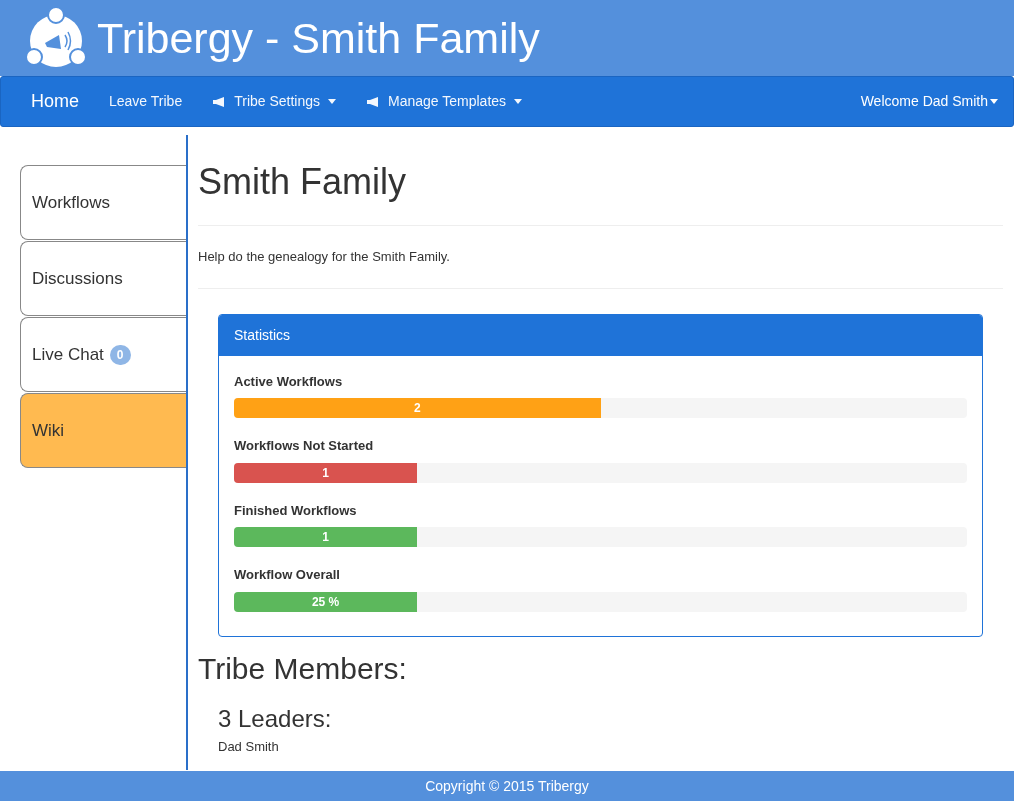 The image size is (1014, 801). Describe the element at coordinates (417, 408) in the screenshot. I see `progress-fill: 2` at that location.